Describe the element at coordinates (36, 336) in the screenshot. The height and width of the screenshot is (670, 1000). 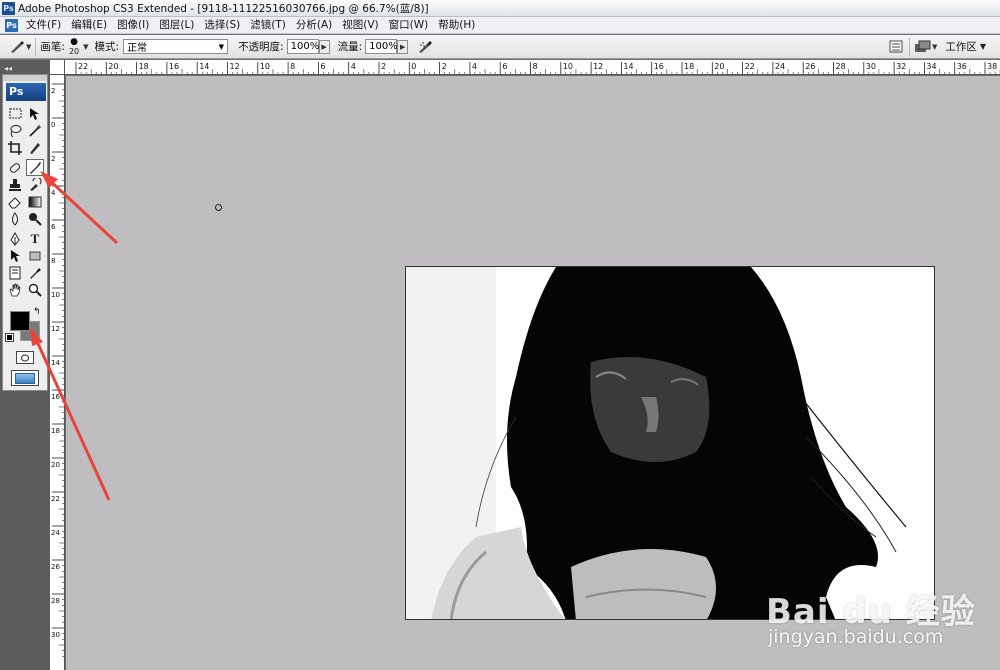
I see `annotation-arrowhead-color` at that location.